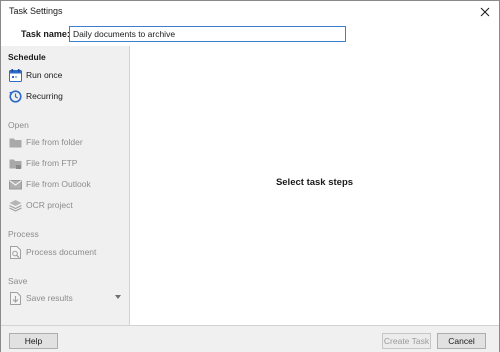  What do you see at coordinates (49, 205) in the screenshot?
I see `sidebar-item-label: OCR project` at bounding box center [49, 205].